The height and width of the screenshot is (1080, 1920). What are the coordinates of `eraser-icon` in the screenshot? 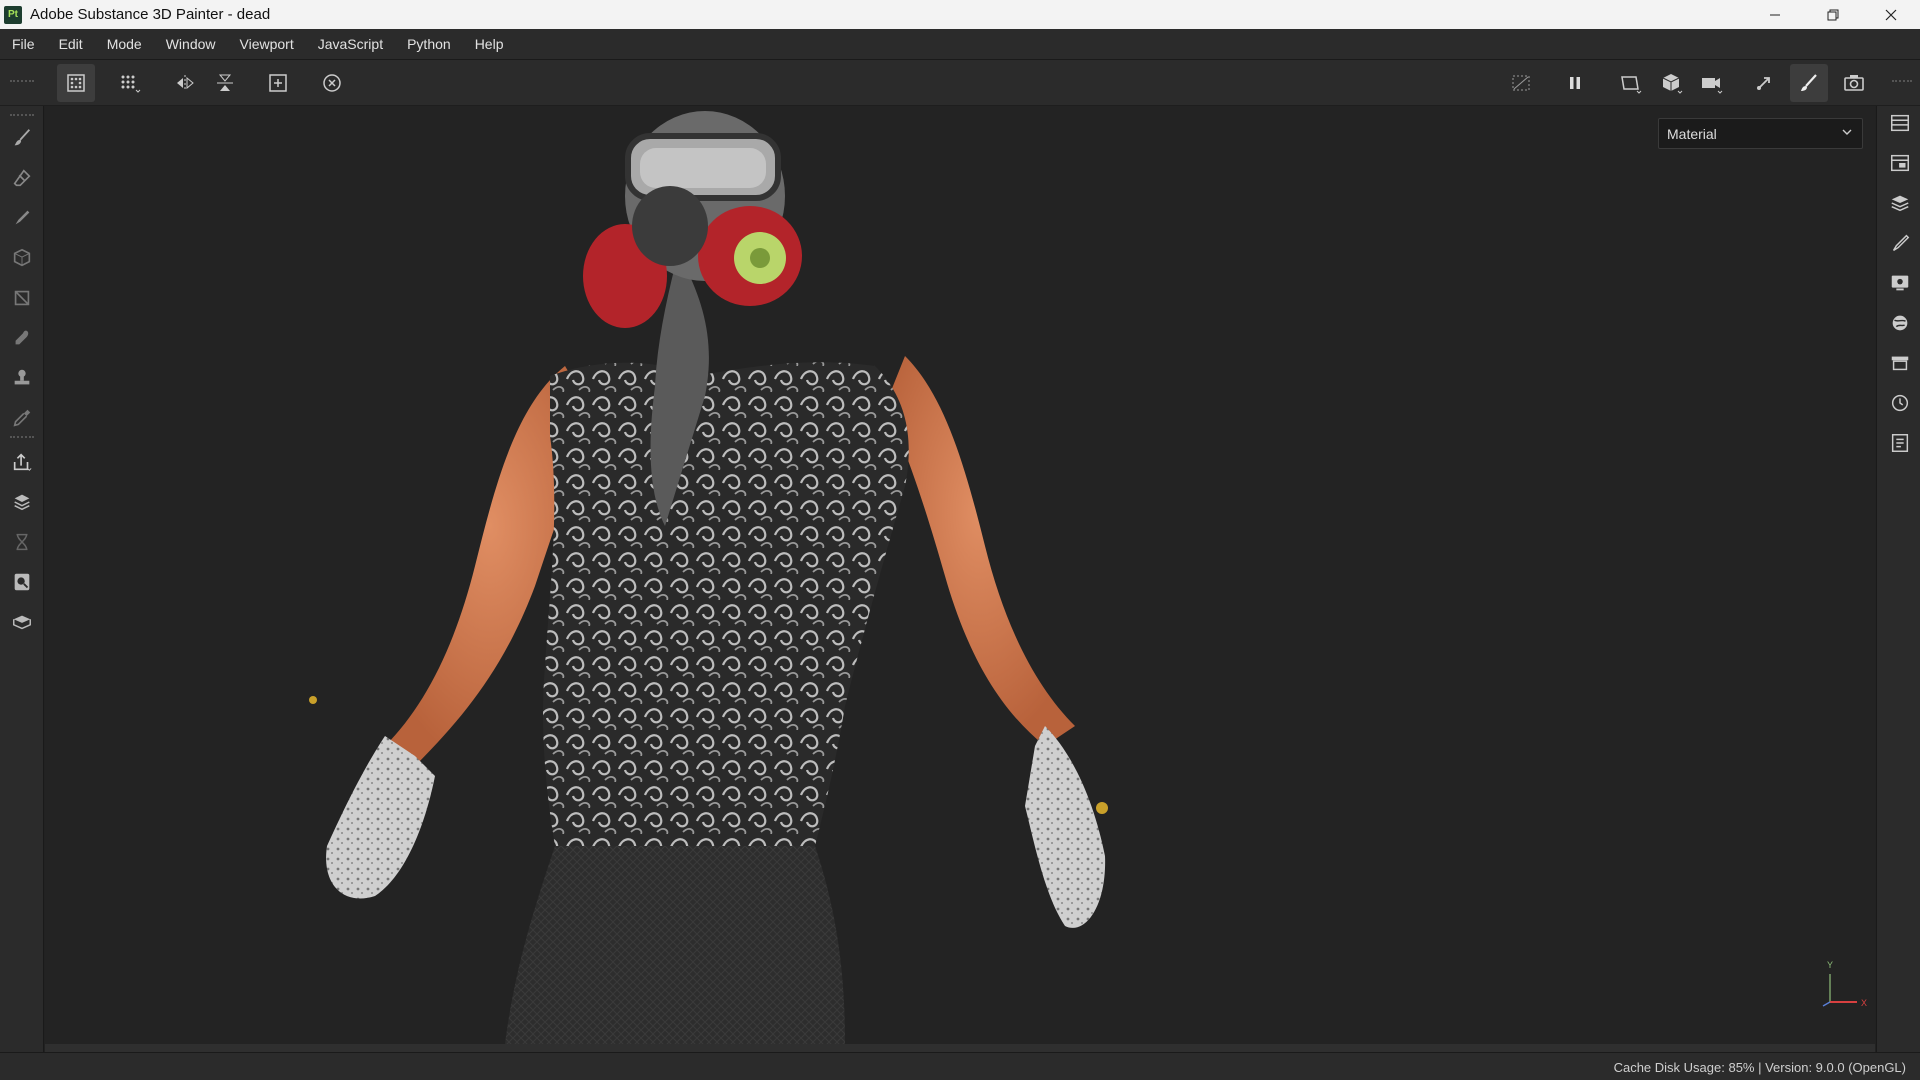 It's located at (22, 178).